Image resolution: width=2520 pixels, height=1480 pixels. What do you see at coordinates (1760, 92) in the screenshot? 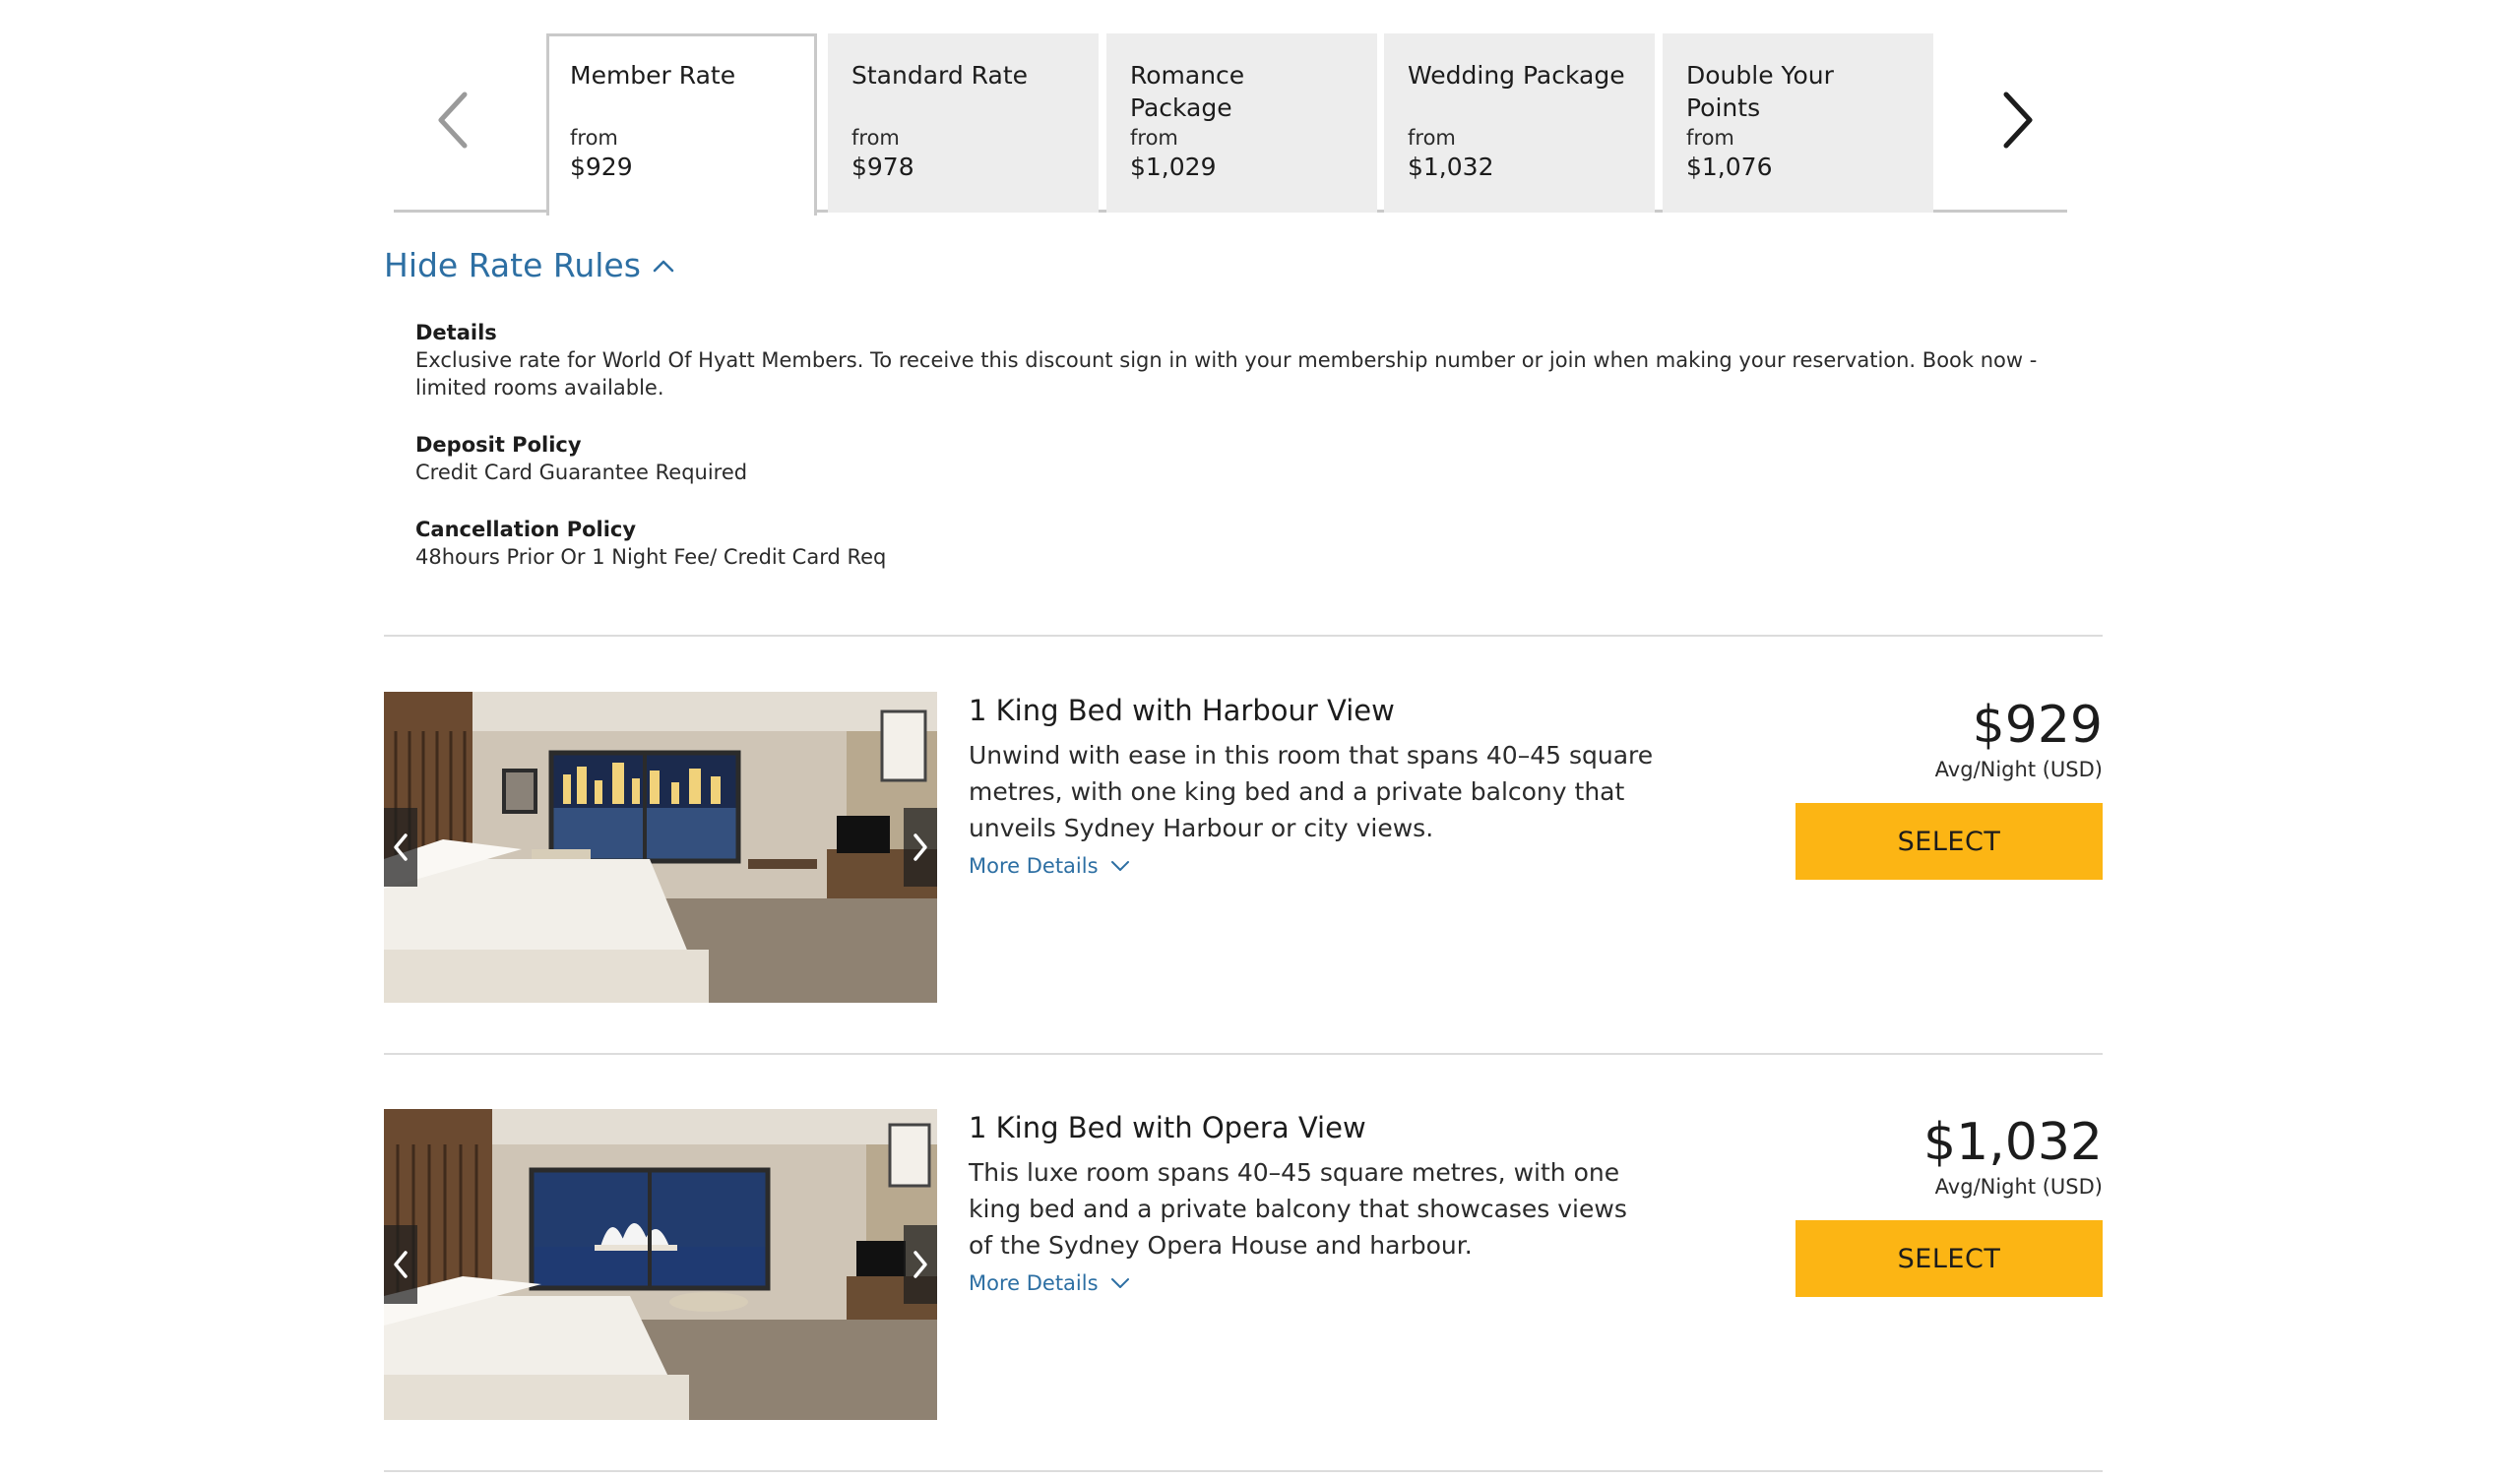
I see `tab-name: Double Your Points` at bounding box center [1760, 92].